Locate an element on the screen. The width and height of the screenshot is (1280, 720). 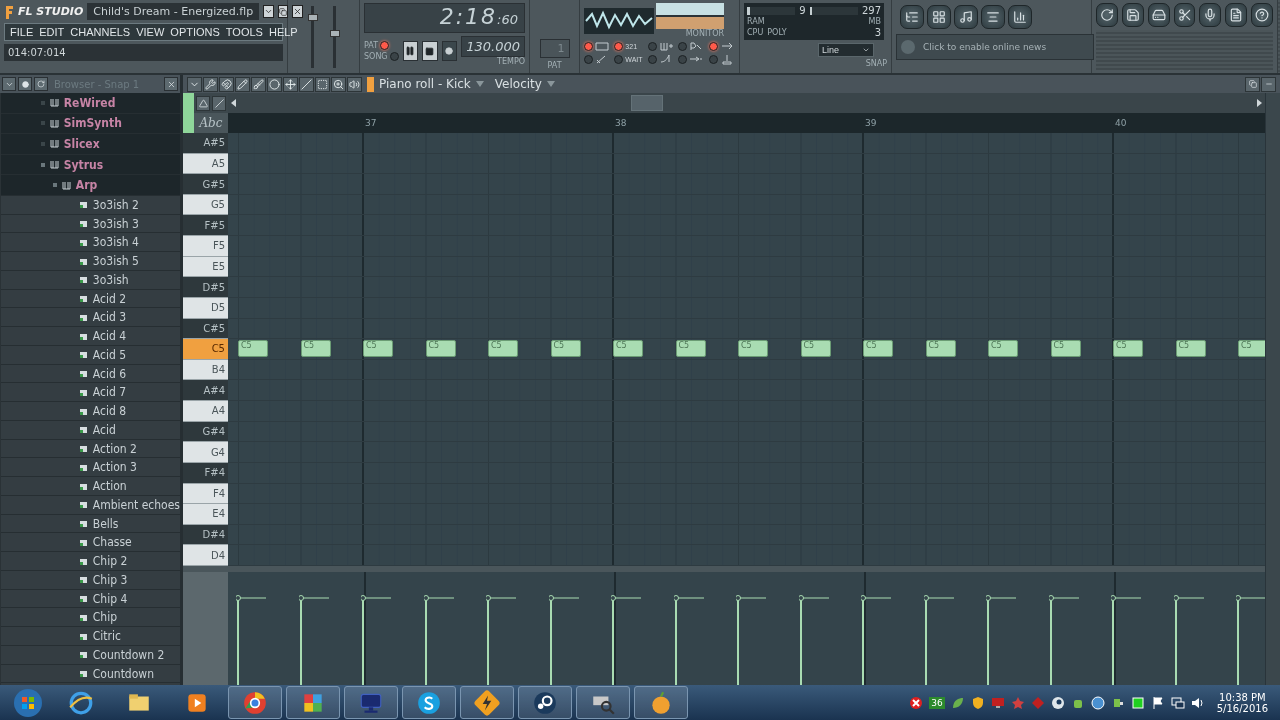
monitor-label: MONITOR is located at coordinates (704, 33).